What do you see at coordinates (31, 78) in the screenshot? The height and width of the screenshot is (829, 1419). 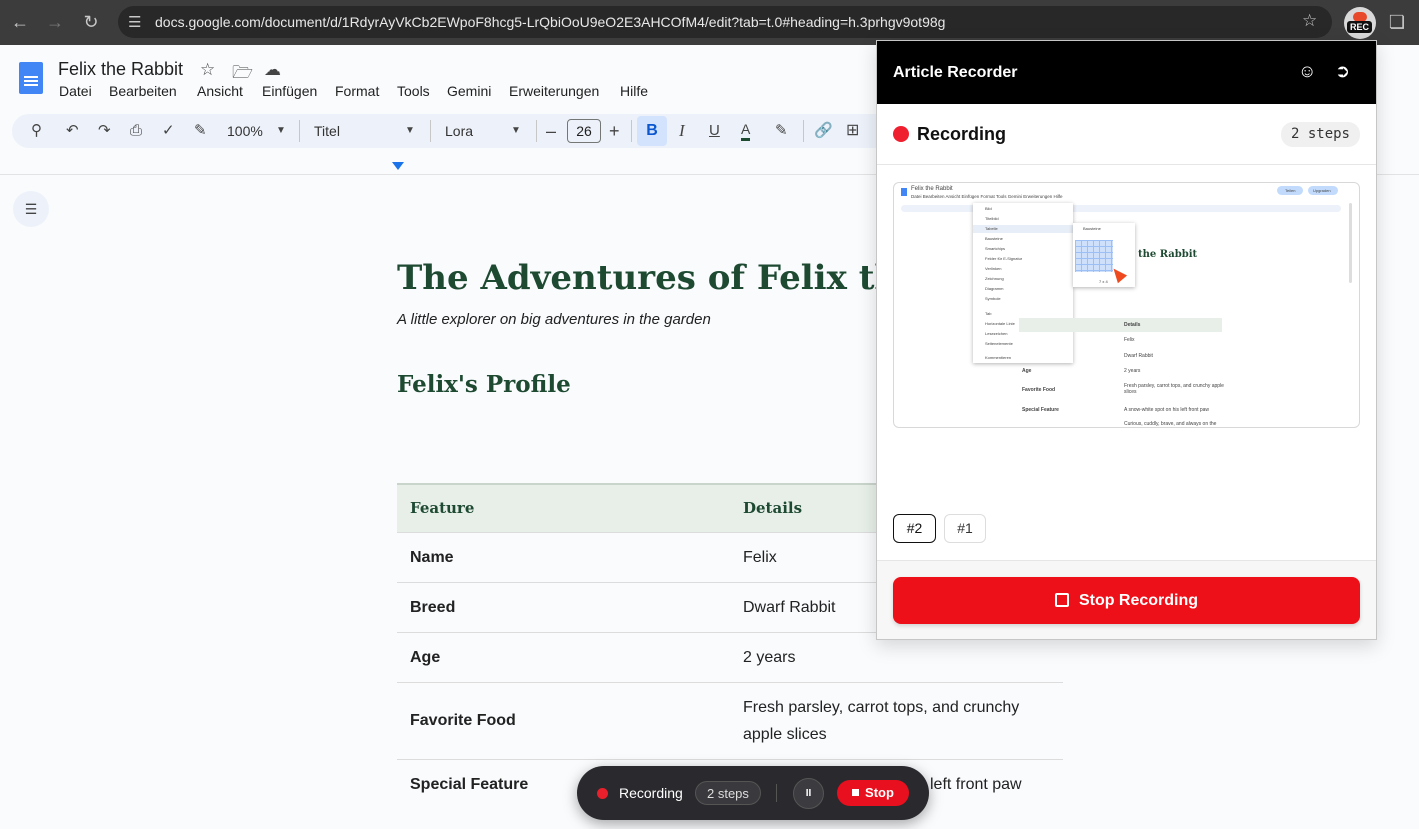 I see `docs-logo-icon` at bounding box center [31, 78].